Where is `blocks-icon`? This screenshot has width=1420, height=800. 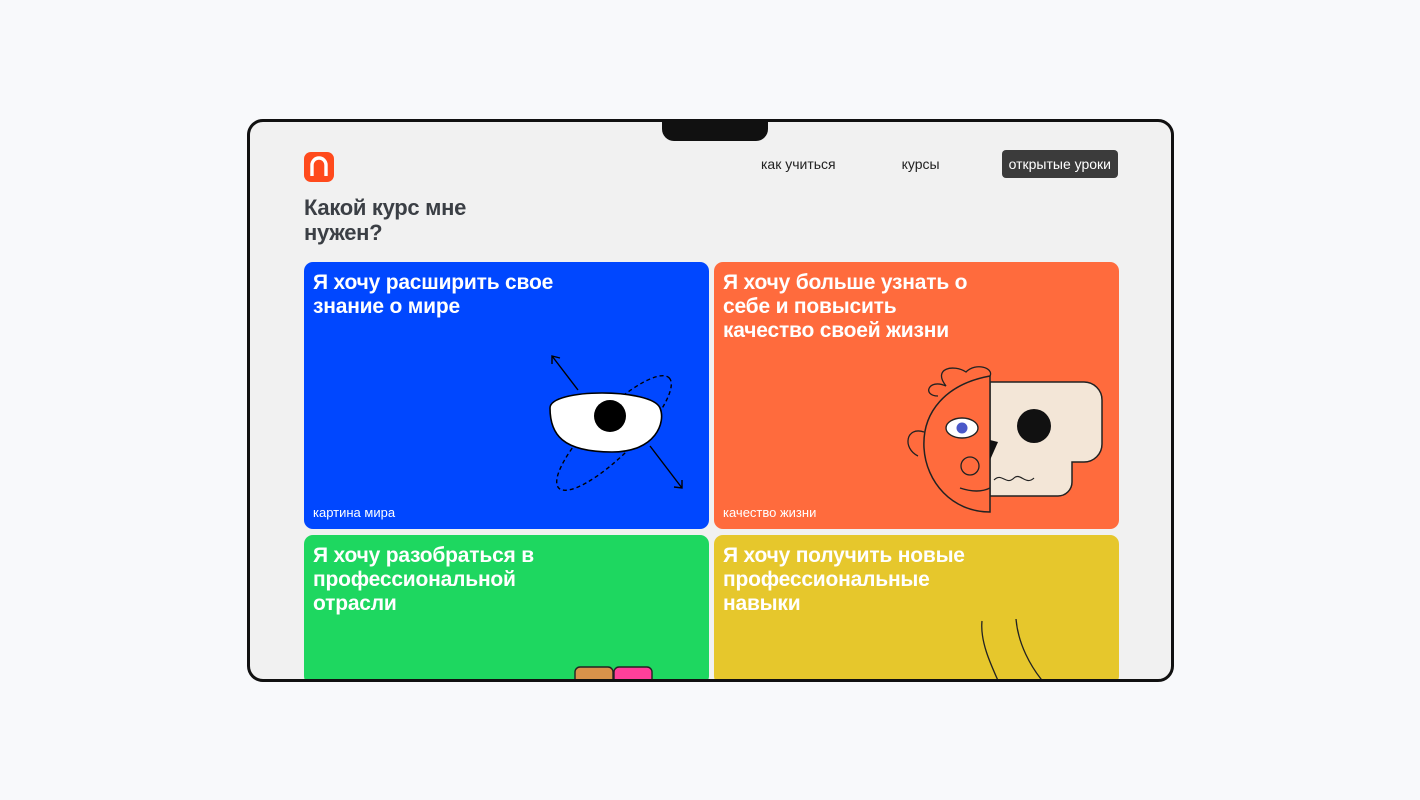
blocks-icon is located at coordinates (613, 672).